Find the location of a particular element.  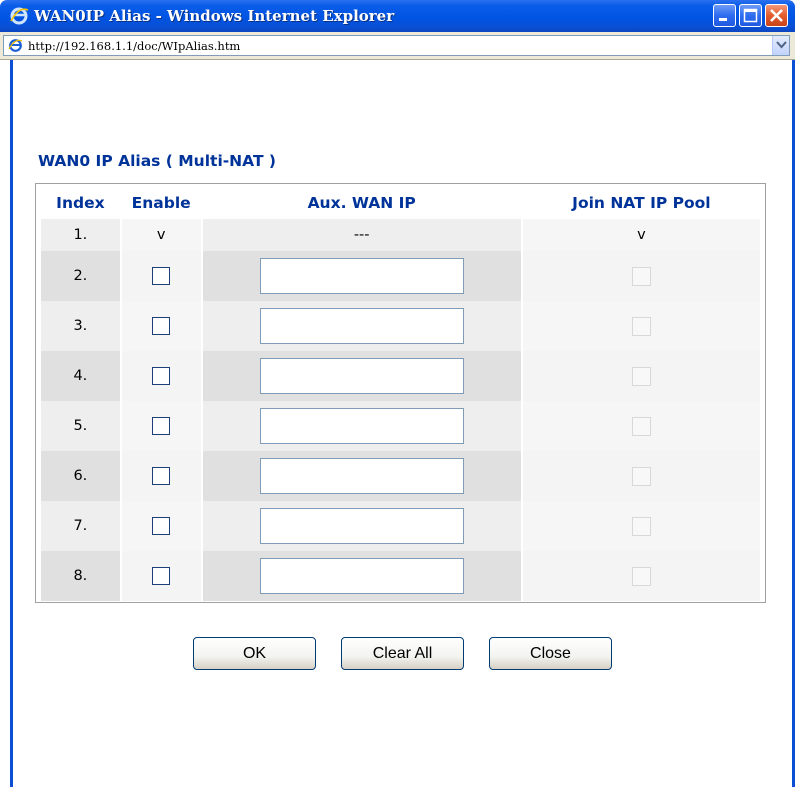

address-url: http://192.168.1.1/doc/WIpAlias.htm is located at coordinates (134, 46).